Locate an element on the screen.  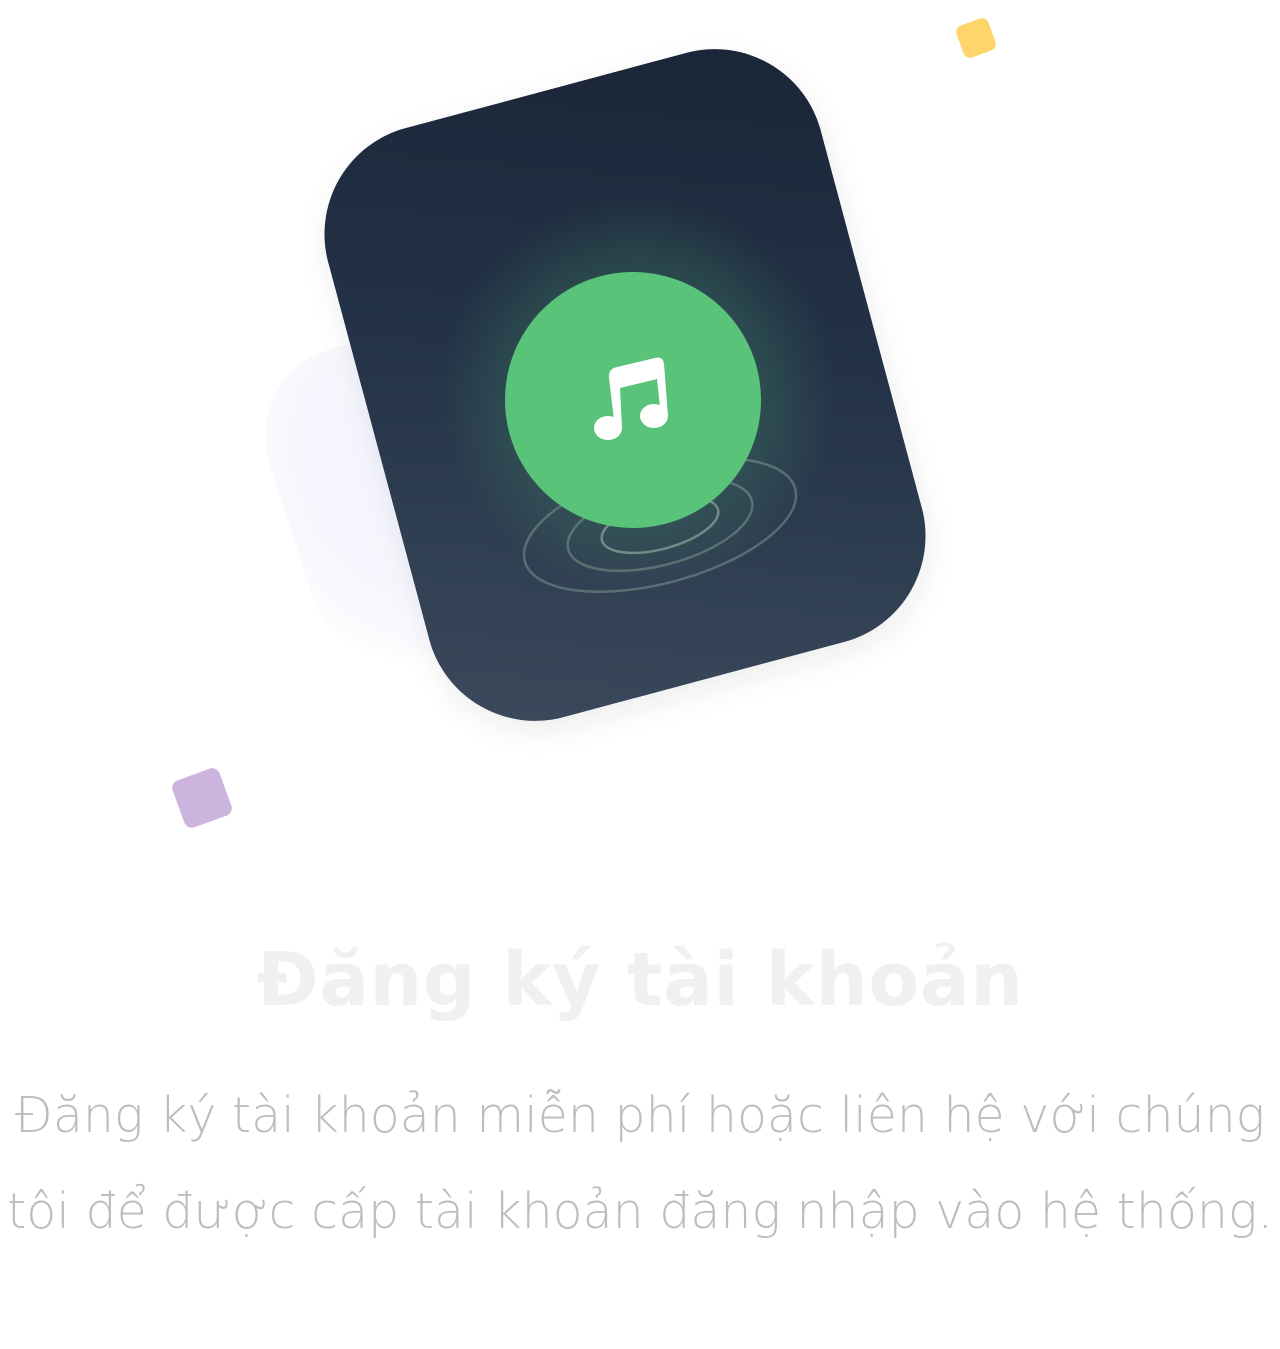
music-note-icon is located at coordinates (631, 398).